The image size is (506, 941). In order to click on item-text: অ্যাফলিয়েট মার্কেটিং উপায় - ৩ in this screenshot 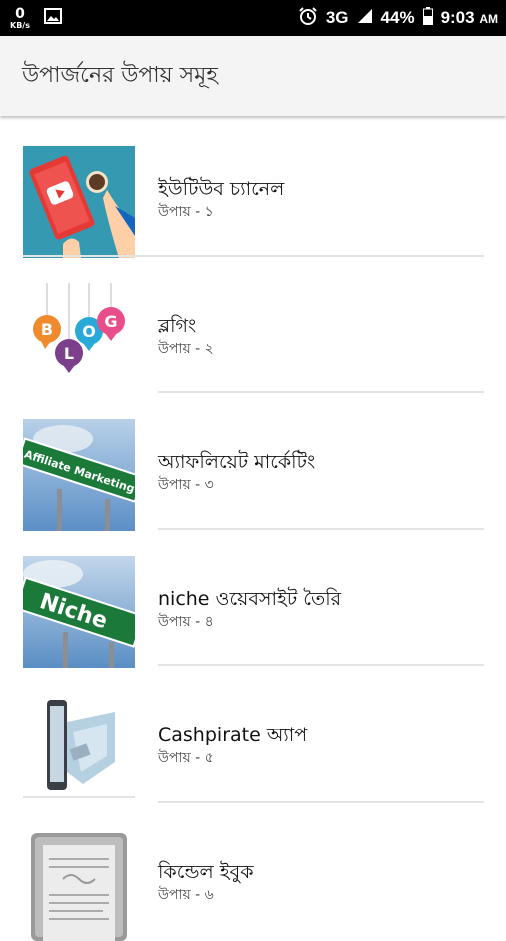, I will do `click(236, 472)`.